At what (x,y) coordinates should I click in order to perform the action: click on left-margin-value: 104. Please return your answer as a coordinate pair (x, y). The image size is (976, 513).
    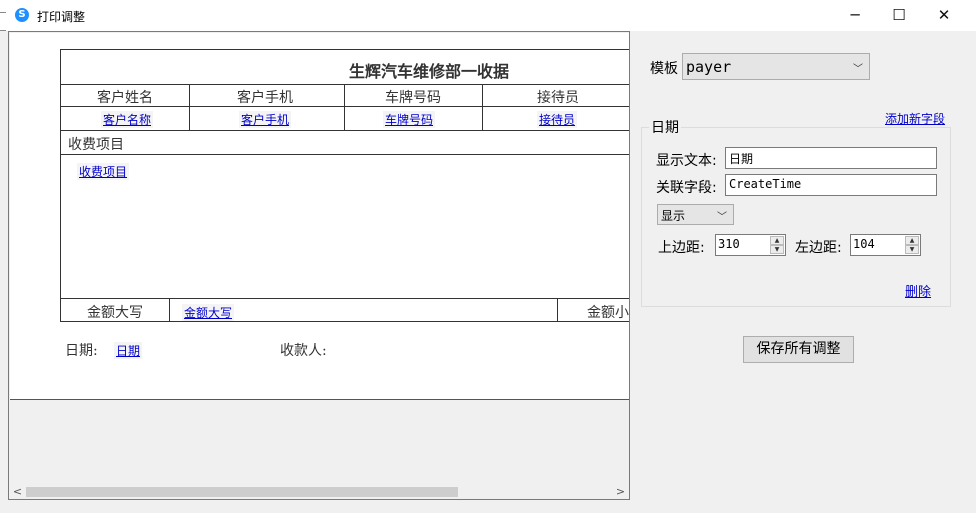
    Looking at the image, I should click on (864, 244).